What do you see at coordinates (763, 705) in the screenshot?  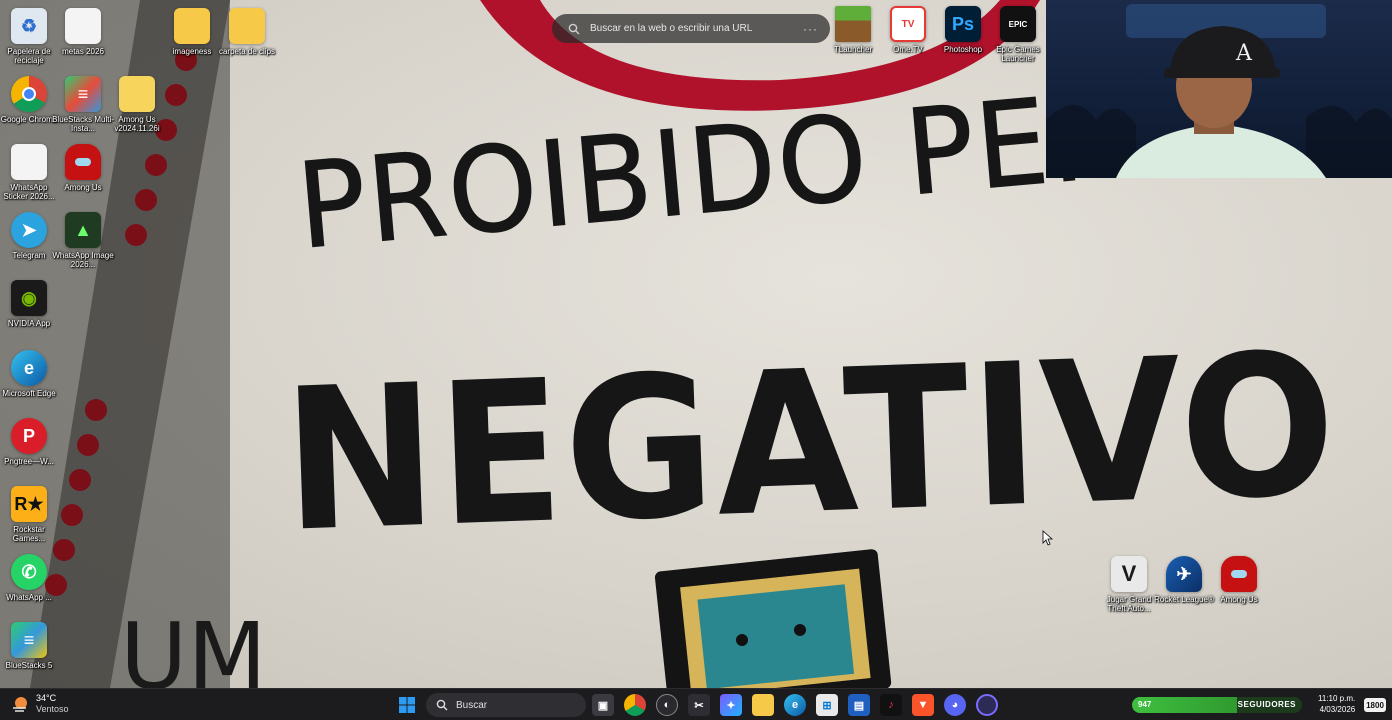 I see `taskbar-file-explorer-button` at bounding box center [763, 705].